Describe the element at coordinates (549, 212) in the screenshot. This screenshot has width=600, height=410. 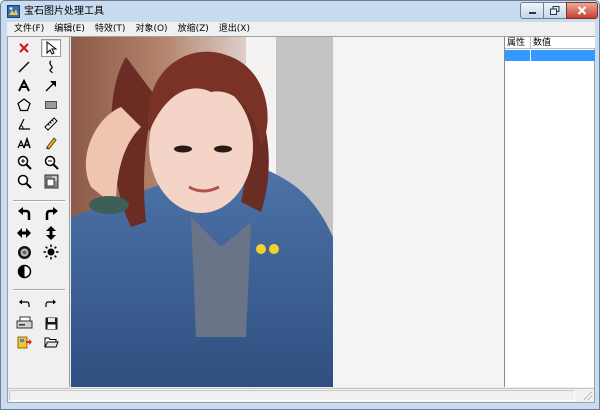
I see `properties-panel: 属性 数值` at that location.